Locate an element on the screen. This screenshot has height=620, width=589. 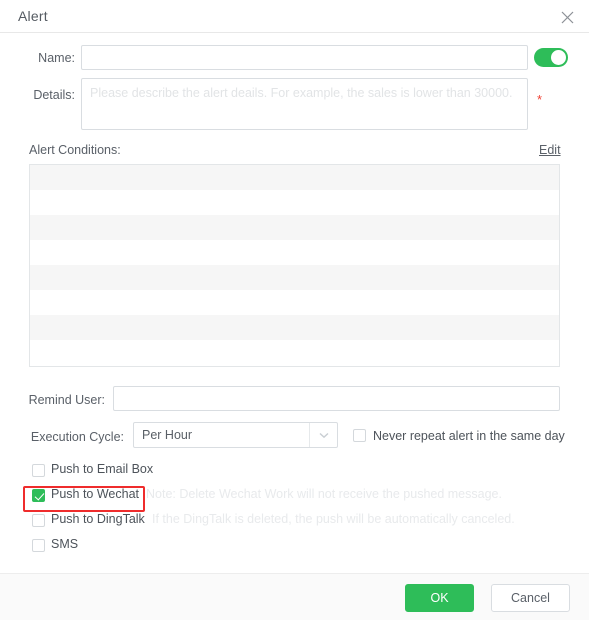
name-input is located at coordinates (304, 57).